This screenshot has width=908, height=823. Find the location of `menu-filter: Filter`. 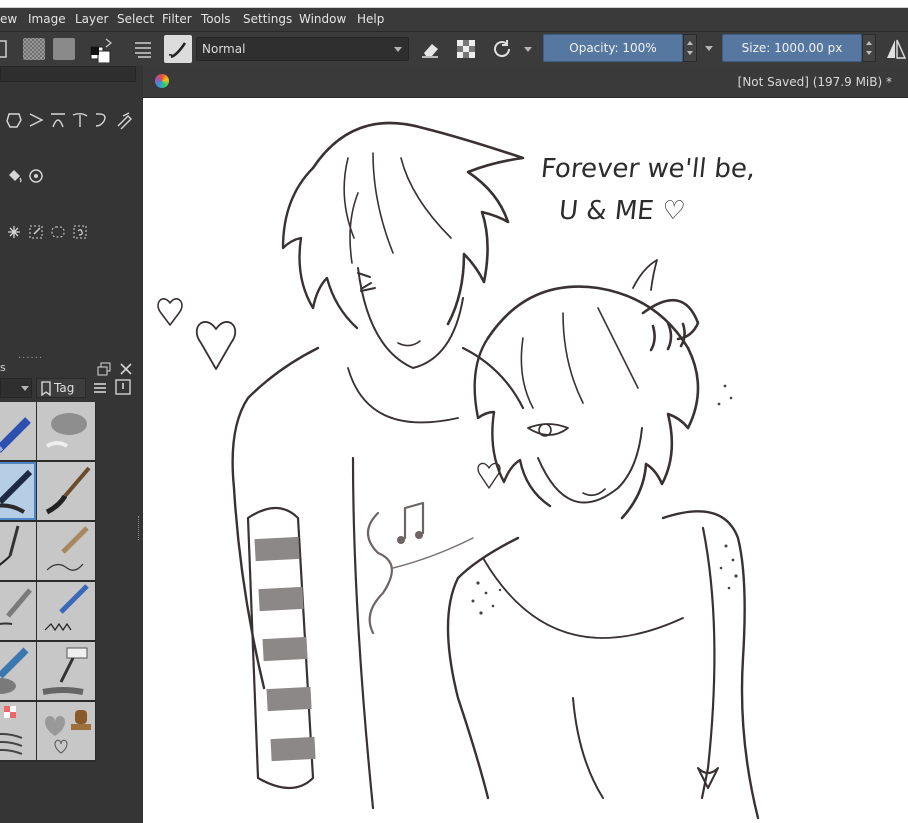

menu-filter: Filter is located at coordinates (177, 19).